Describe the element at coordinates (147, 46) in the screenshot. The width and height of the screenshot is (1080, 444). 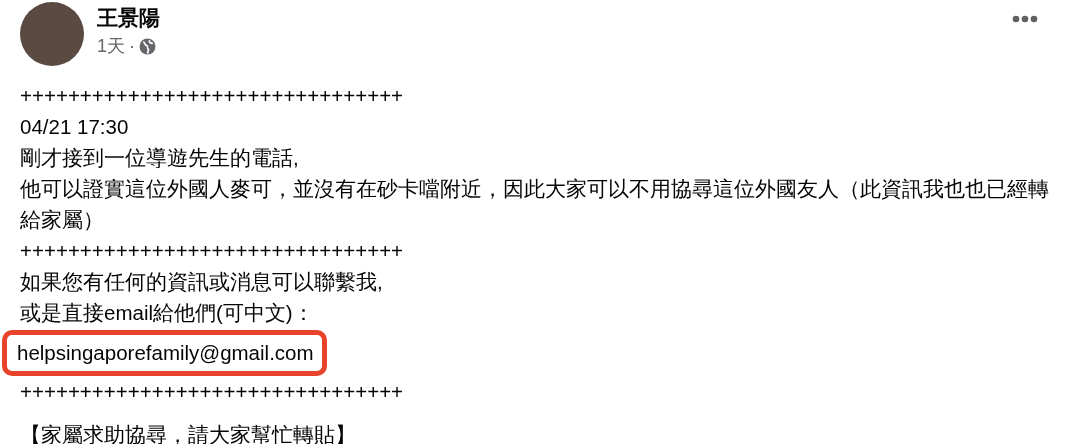
I see `globe-icon` at that location.